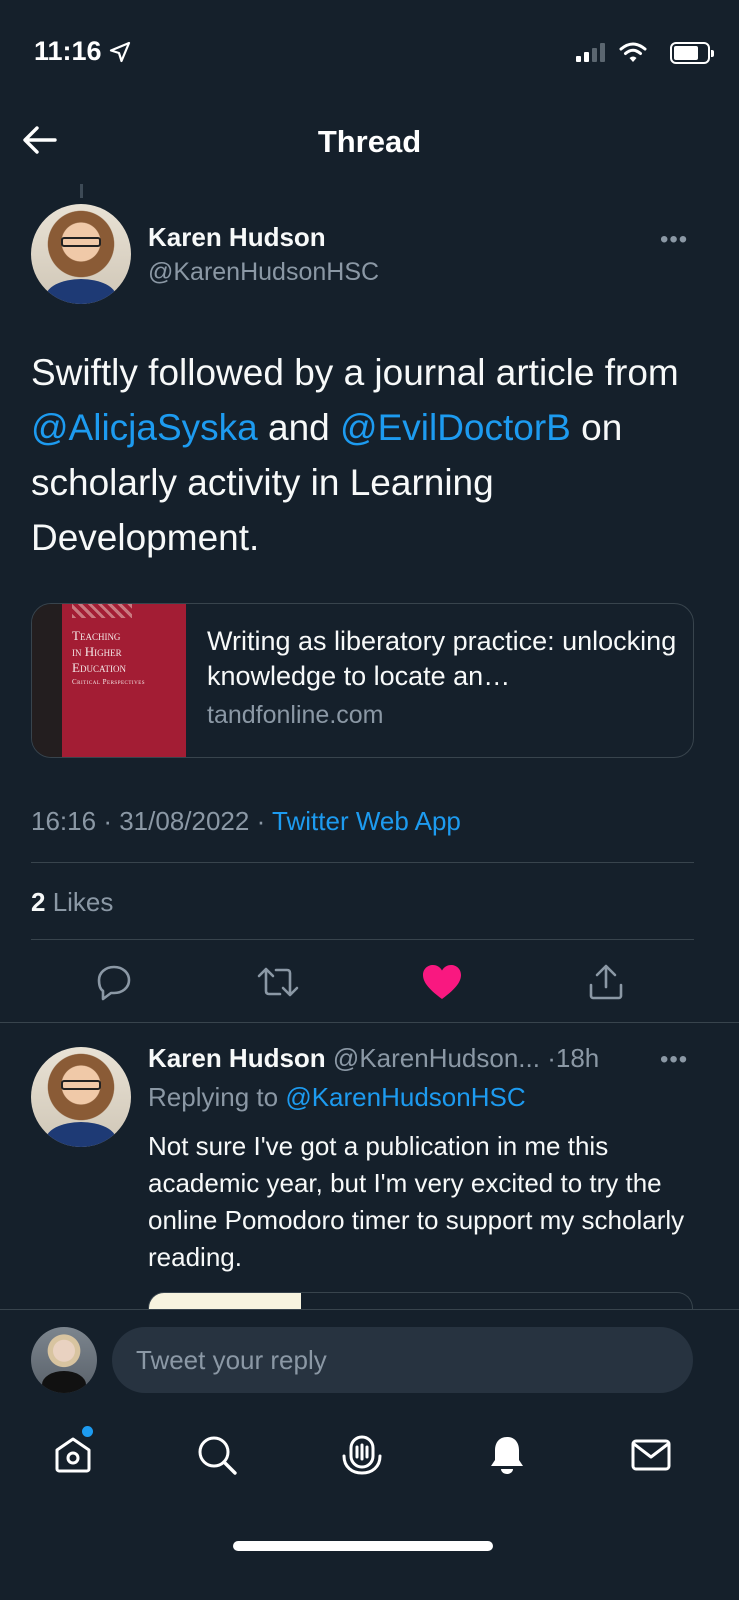  I want to click on tab-spaces, so click(362, 1455).